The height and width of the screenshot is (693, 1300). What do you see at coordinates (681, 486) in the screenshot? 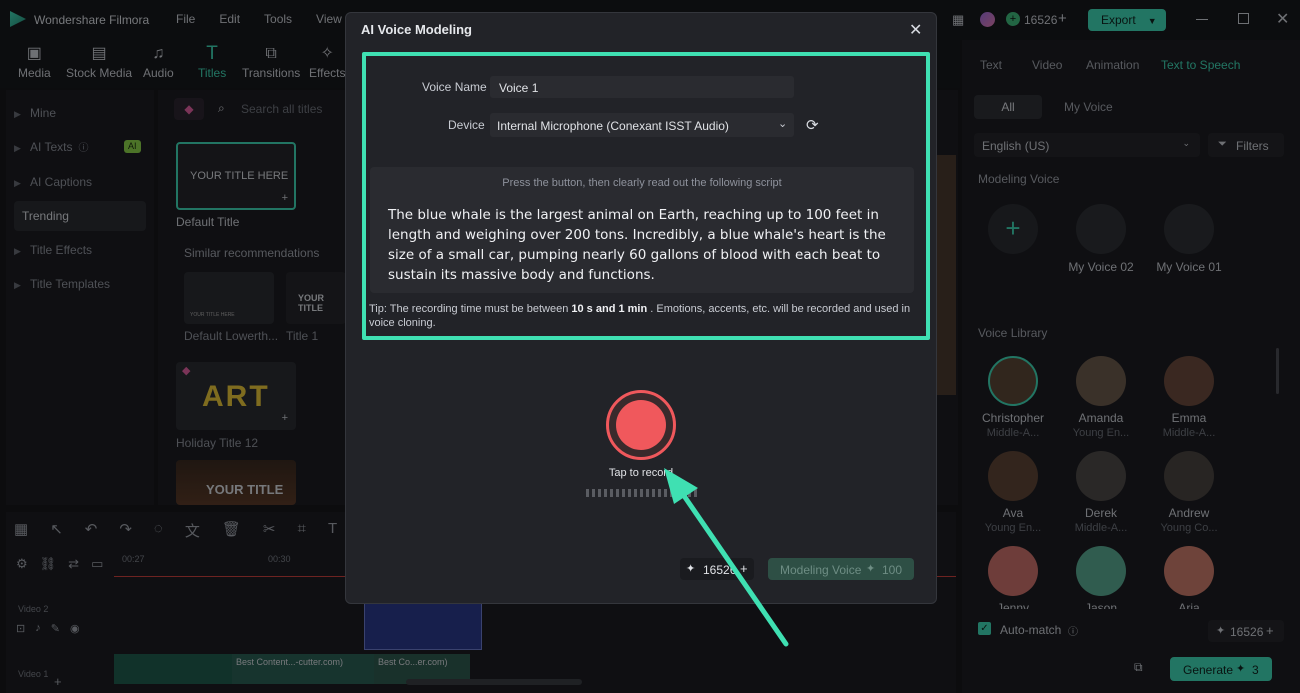
I see `pointer-arrow-head` at bounding box center [681, 486].